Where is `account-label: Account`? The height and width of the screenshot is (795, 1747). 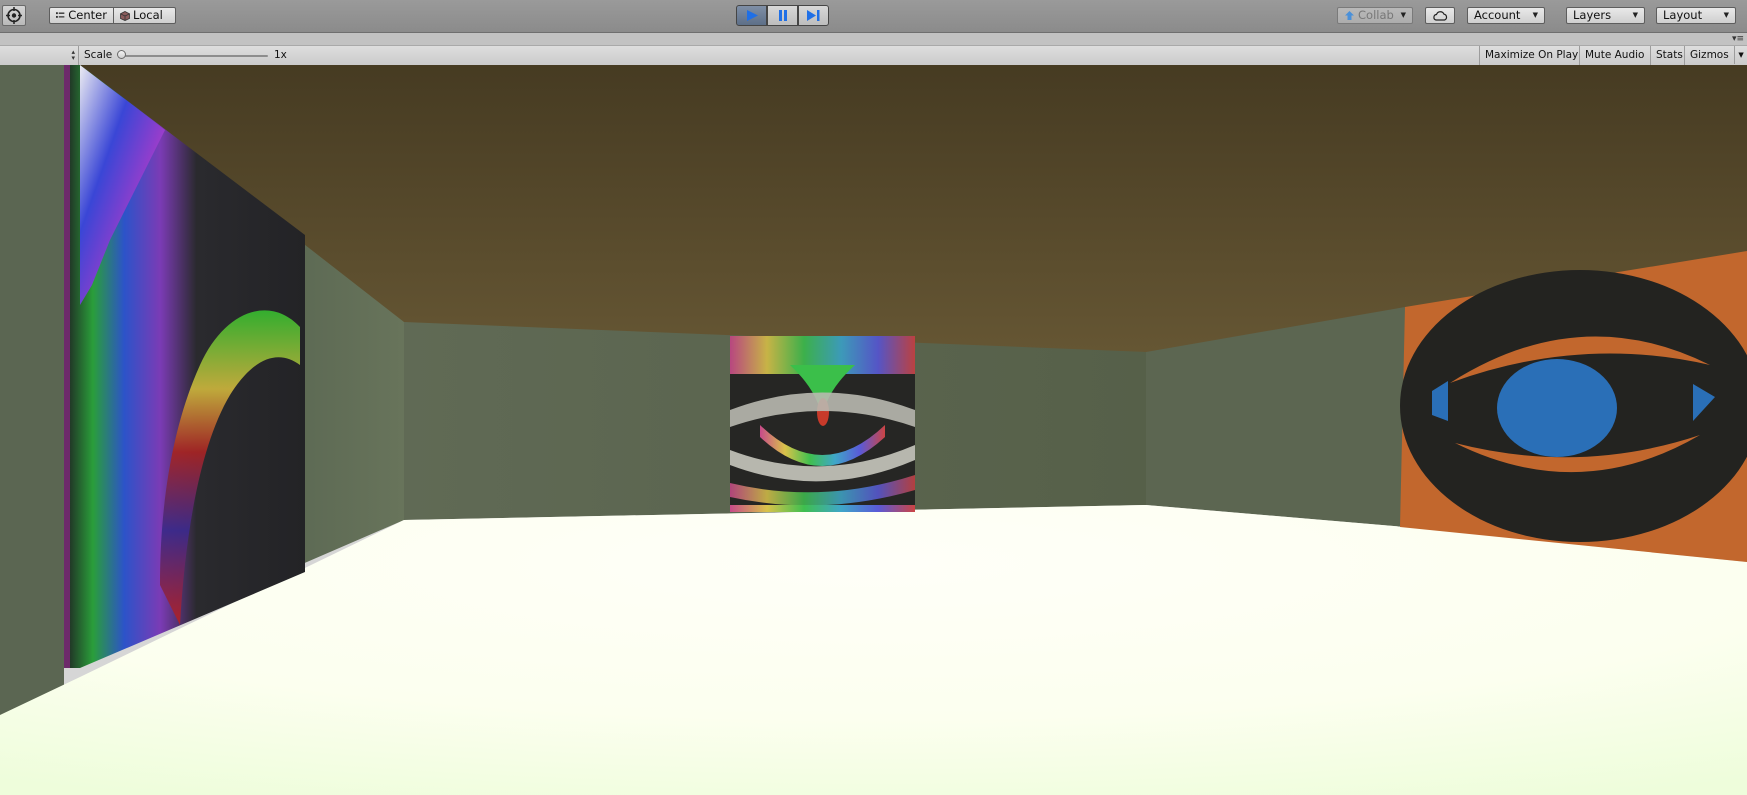
account-label: Account is located at coordinates (1497, 15).